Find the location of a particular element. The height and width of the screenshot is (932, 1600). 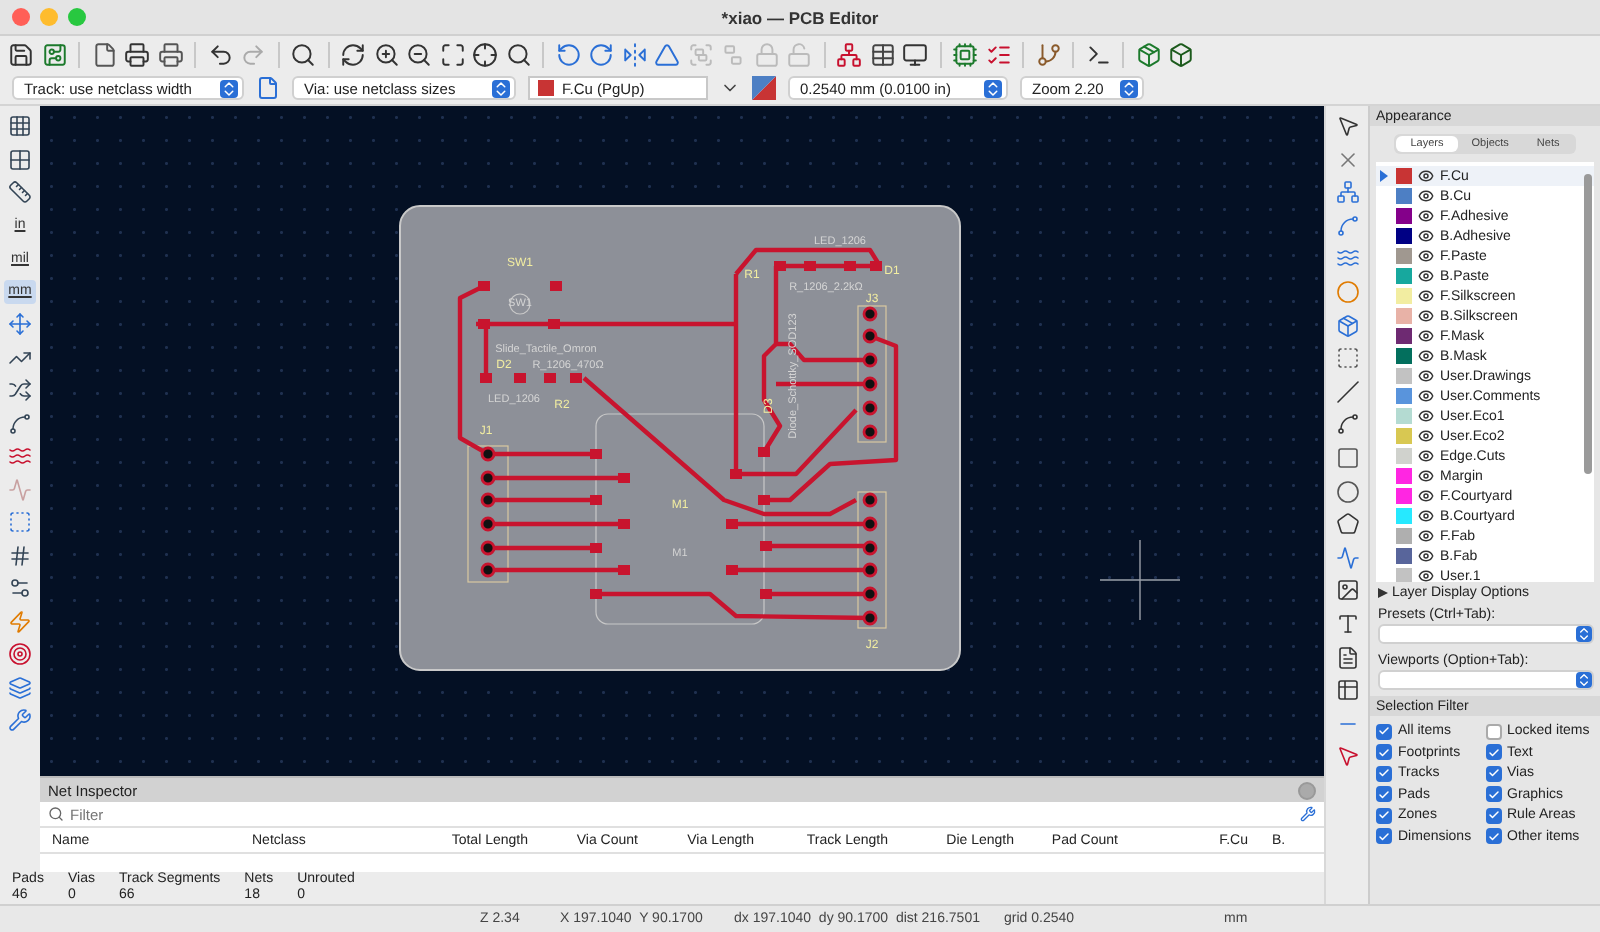

grid-icon is located at coordinates (20, 126).